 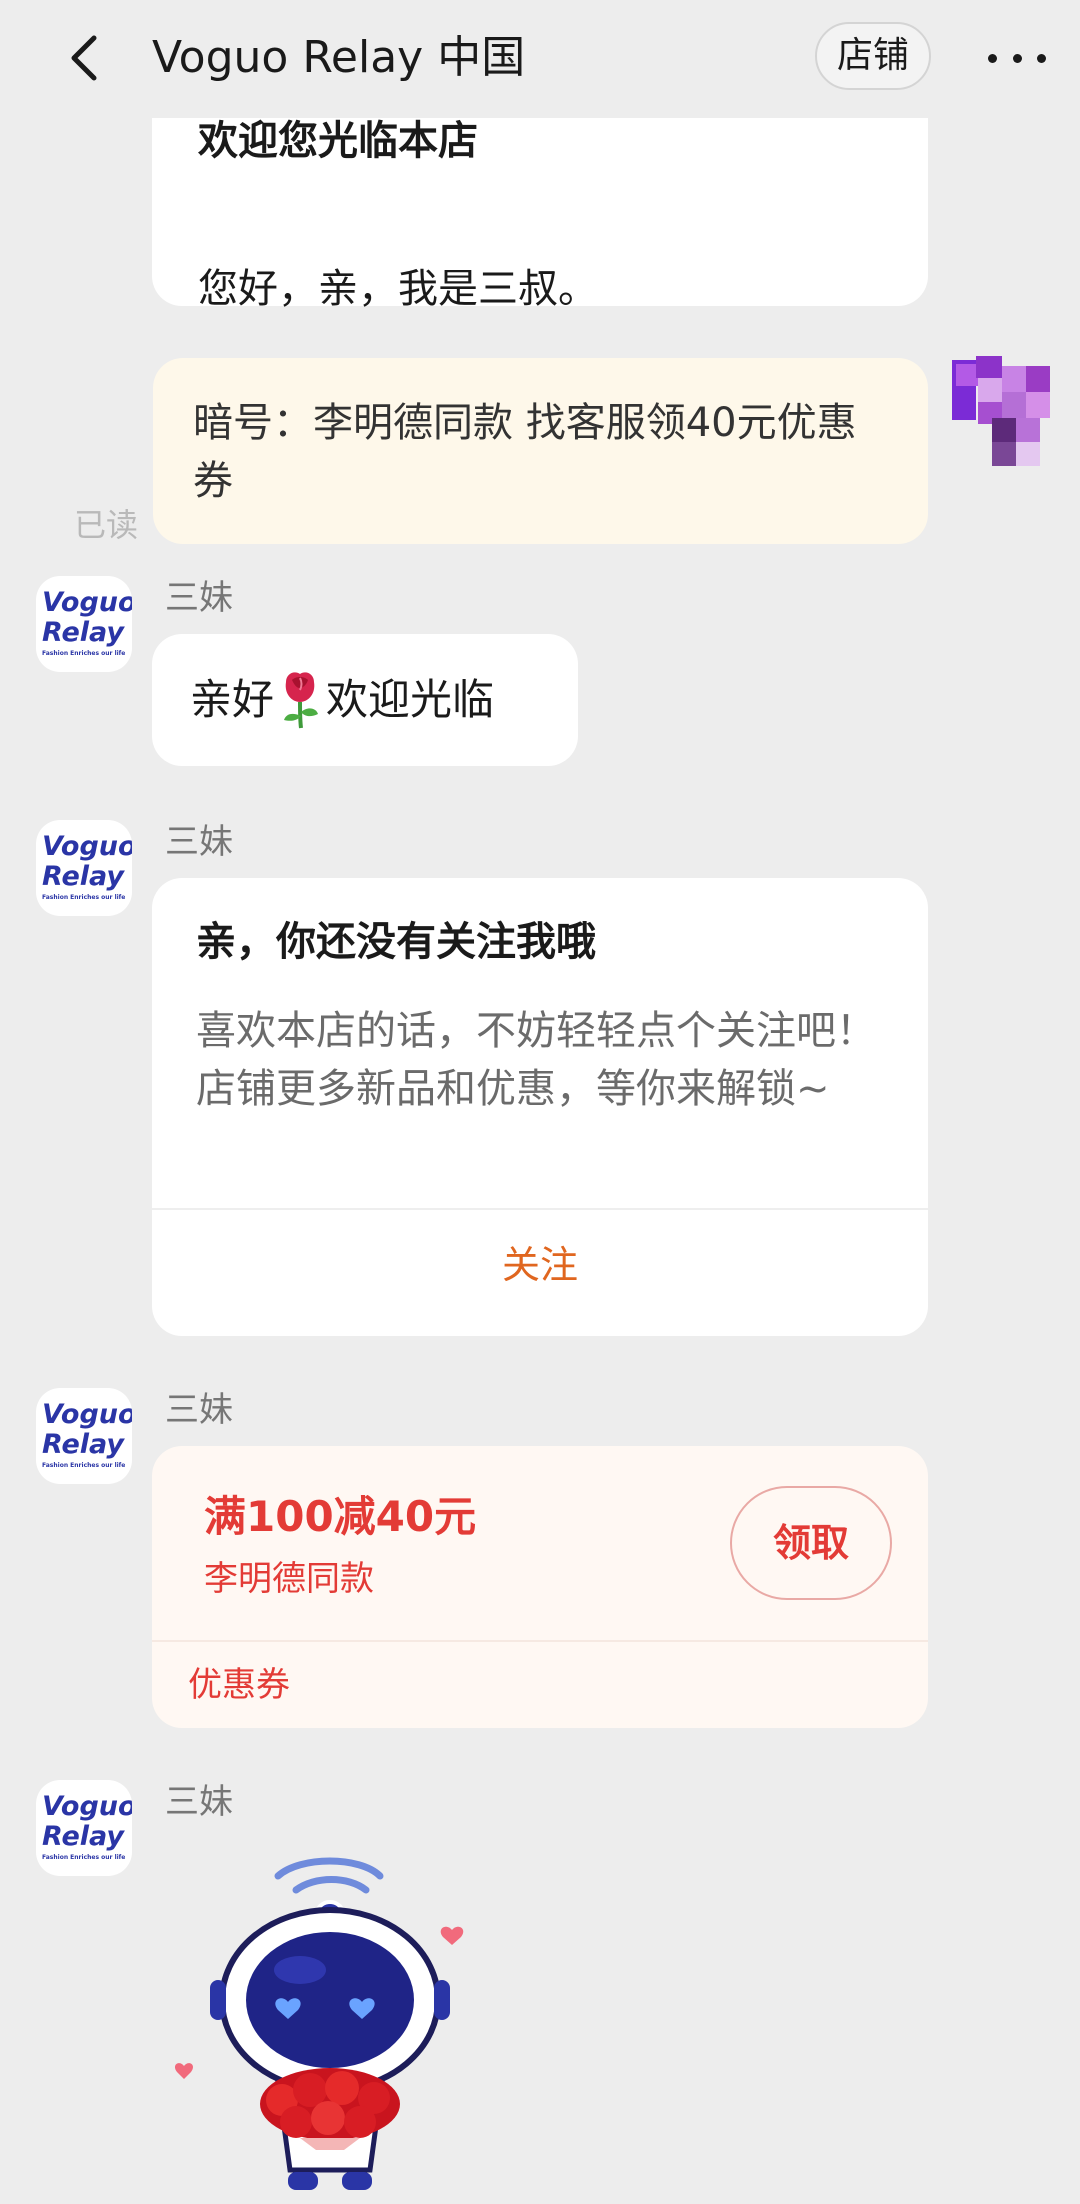 What do you see at coordinates (319, 2023) in the screenshot?
I see `robot-with-roses-icon` at bounding box center [319, 2023].